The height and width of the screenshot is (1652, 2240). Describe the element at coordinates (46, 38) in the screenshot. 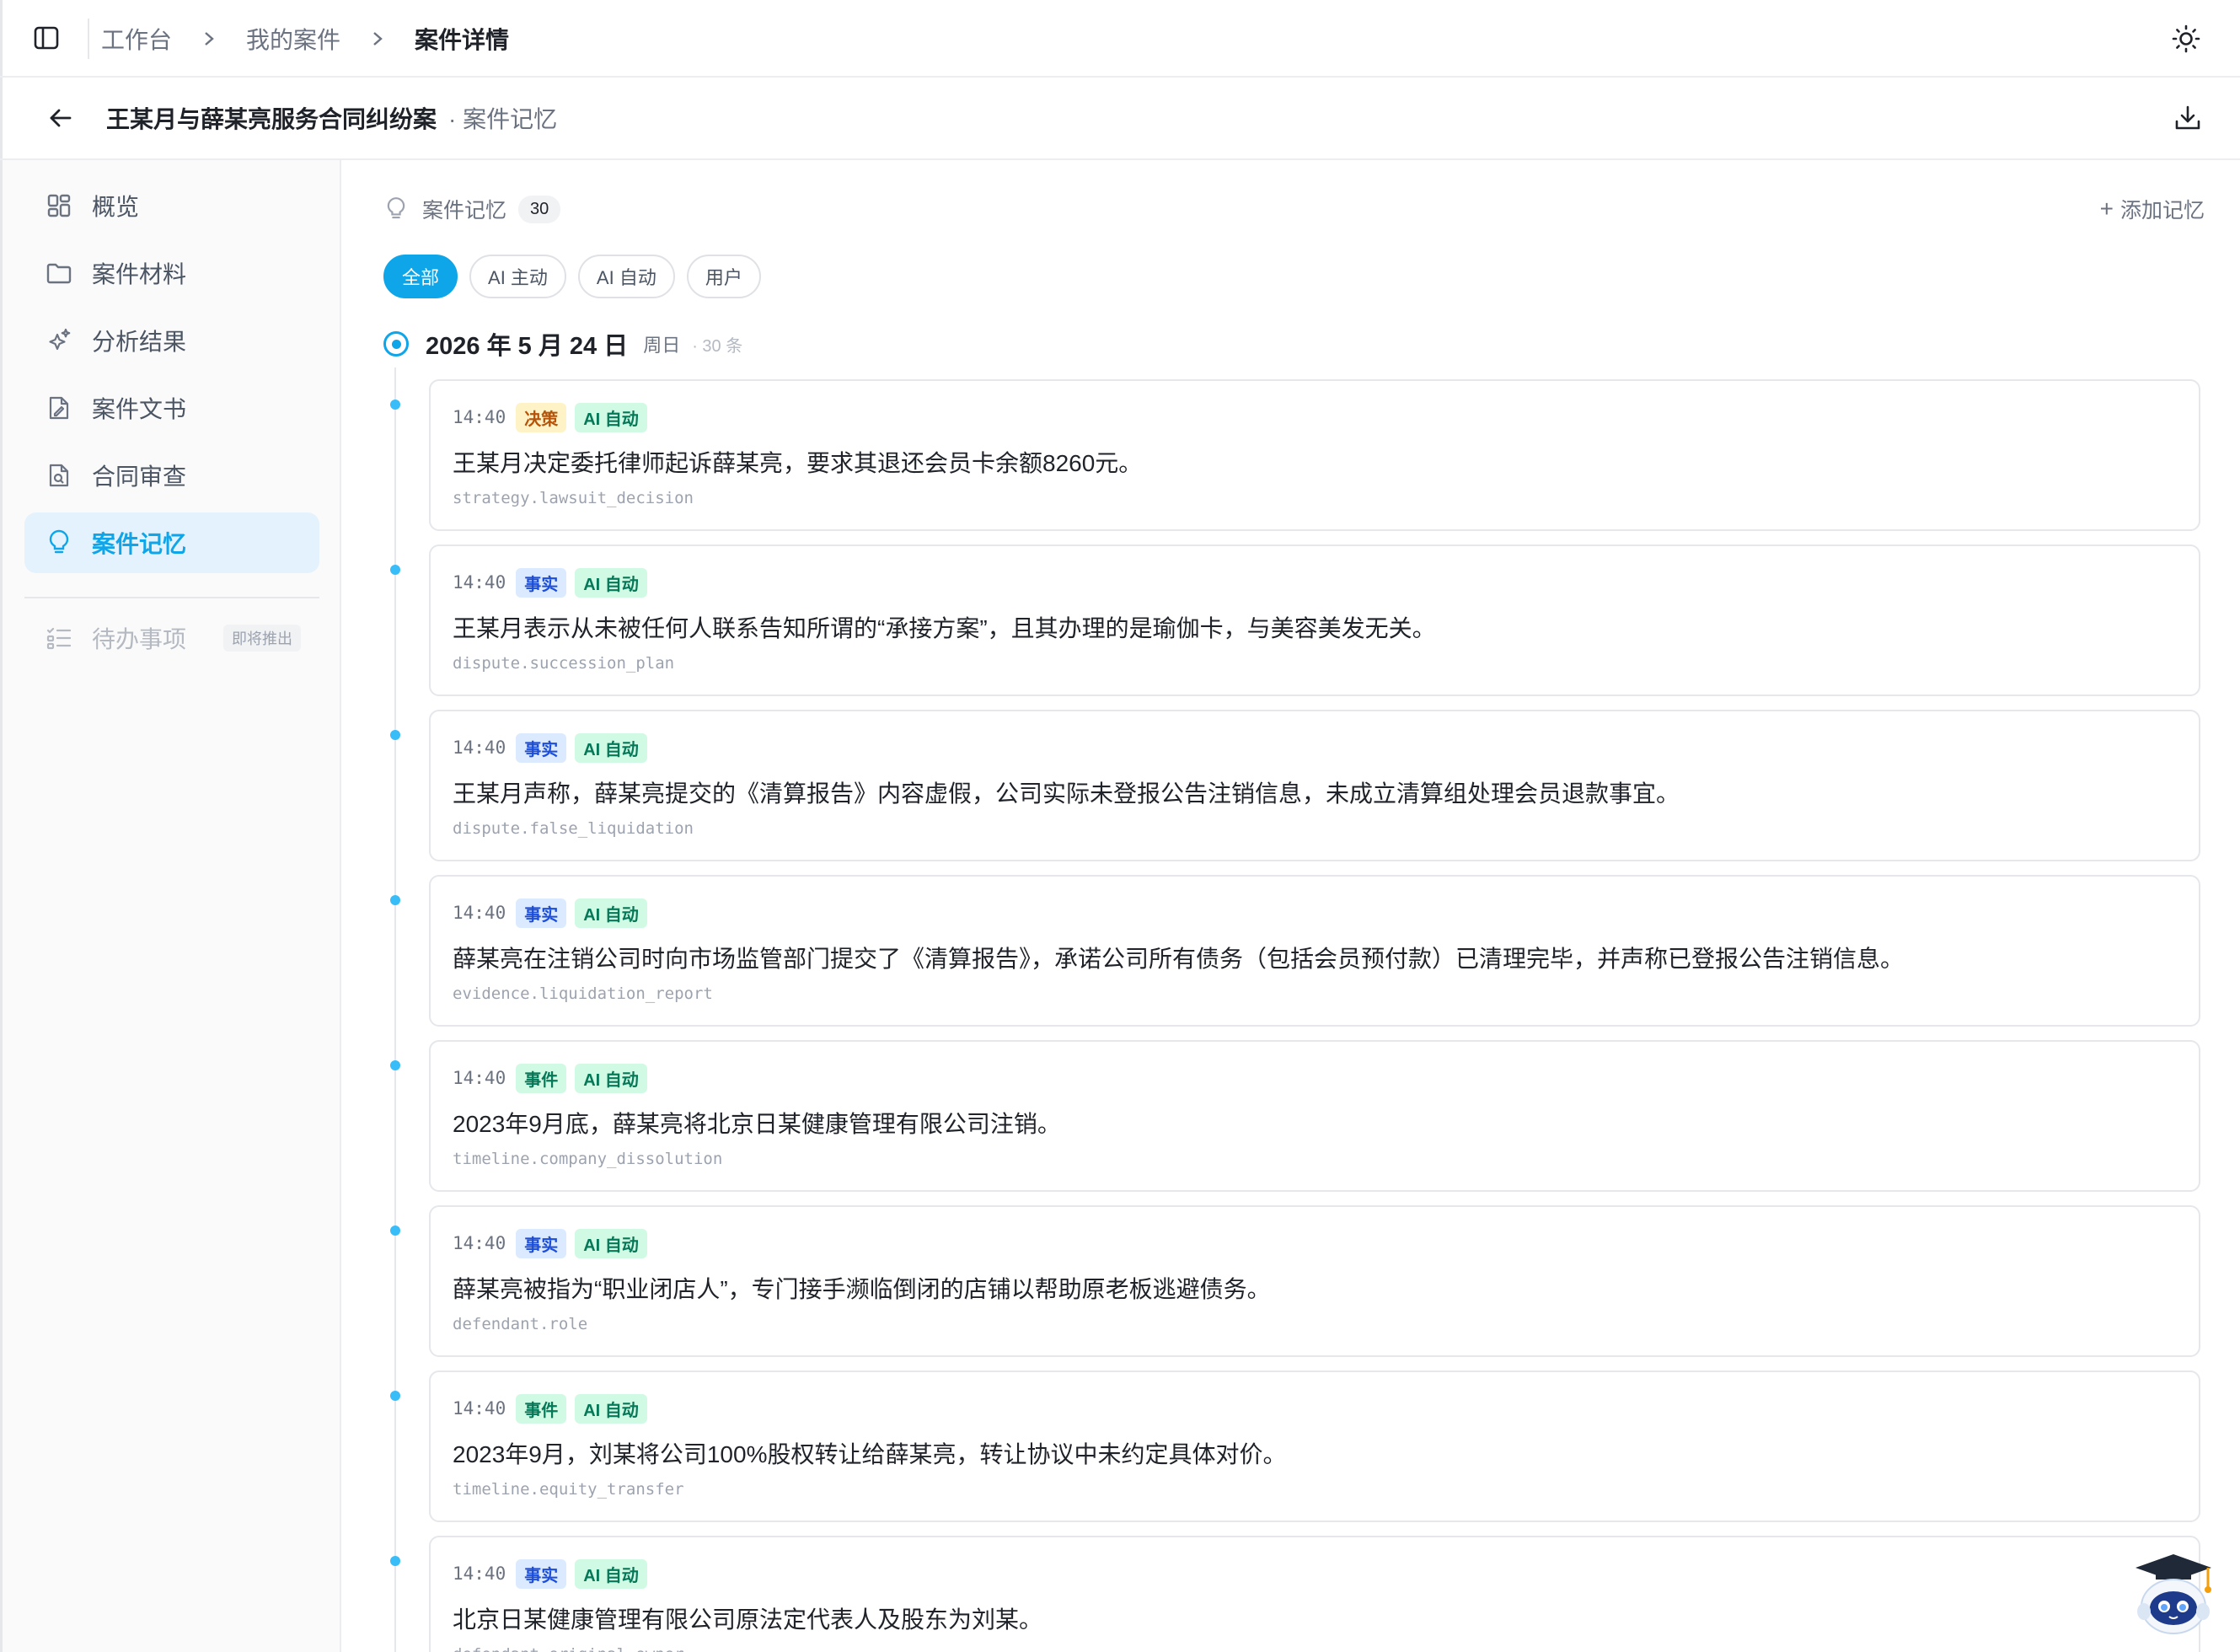

I see `sidebar-toggle-icon` at that location.